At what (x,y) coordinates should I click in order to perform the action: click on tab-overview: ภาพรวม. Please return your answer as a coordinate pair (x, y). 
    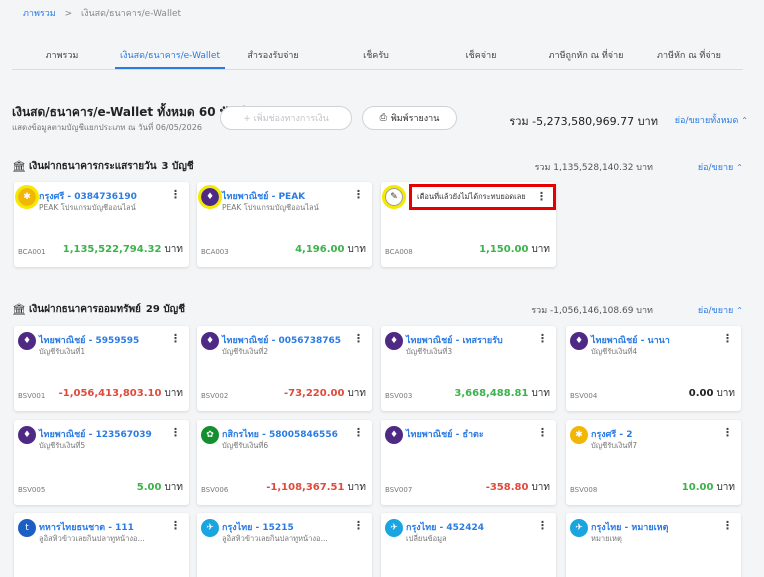
    Looking at the image, I should click on (62, 55).